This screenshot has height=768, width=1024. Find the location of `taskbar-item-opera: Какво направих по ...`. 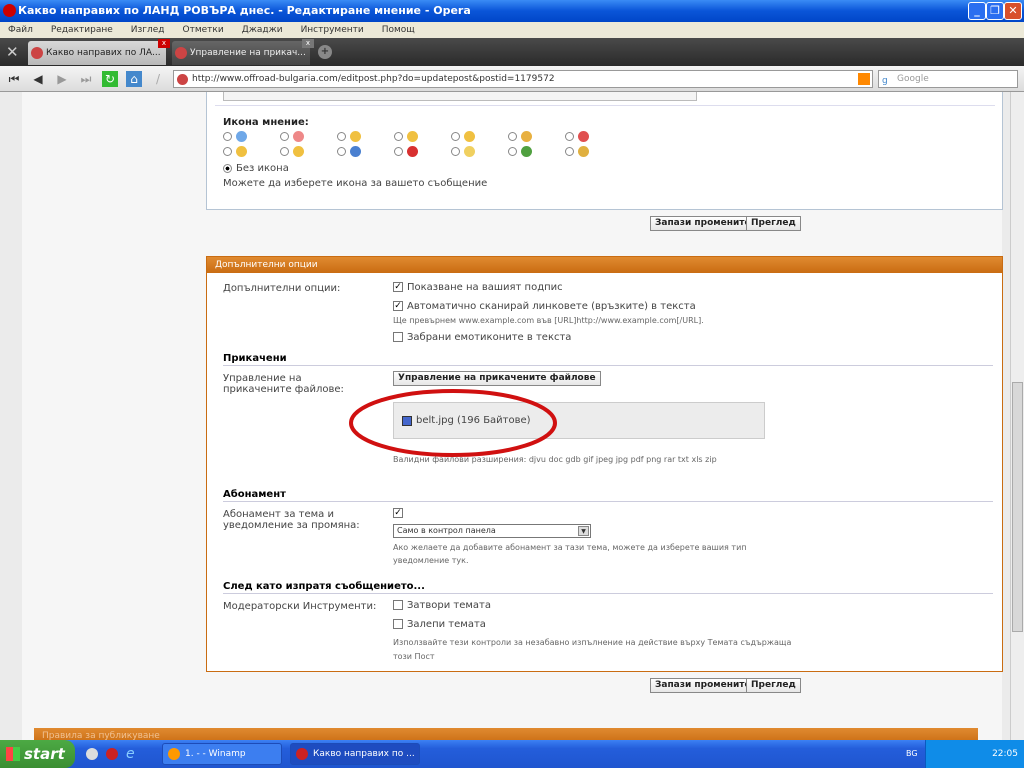

taskbar-item-opera: Какво направих по ... is located at coordinates (355, 754).